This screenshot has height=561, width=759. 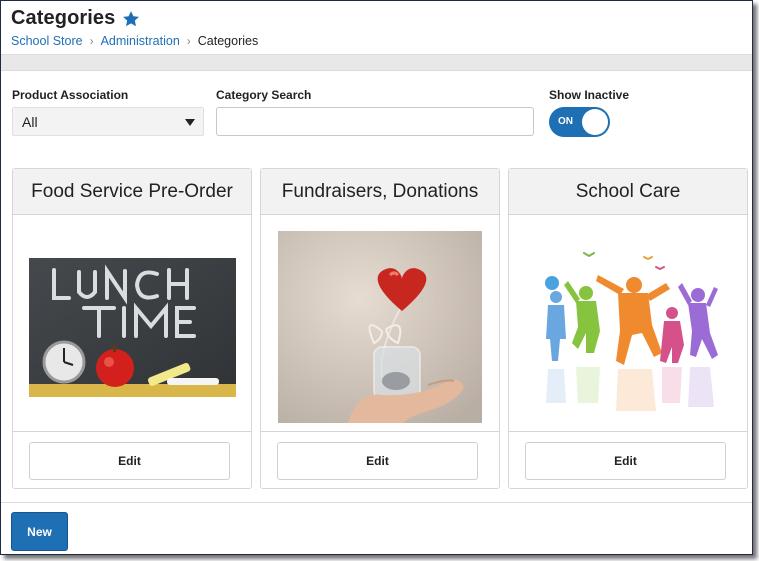 What do you see at coordinates (228, 41) in the screenshot?
I see `breadcrumb-current: Categories` at bounding box center [228, 41].